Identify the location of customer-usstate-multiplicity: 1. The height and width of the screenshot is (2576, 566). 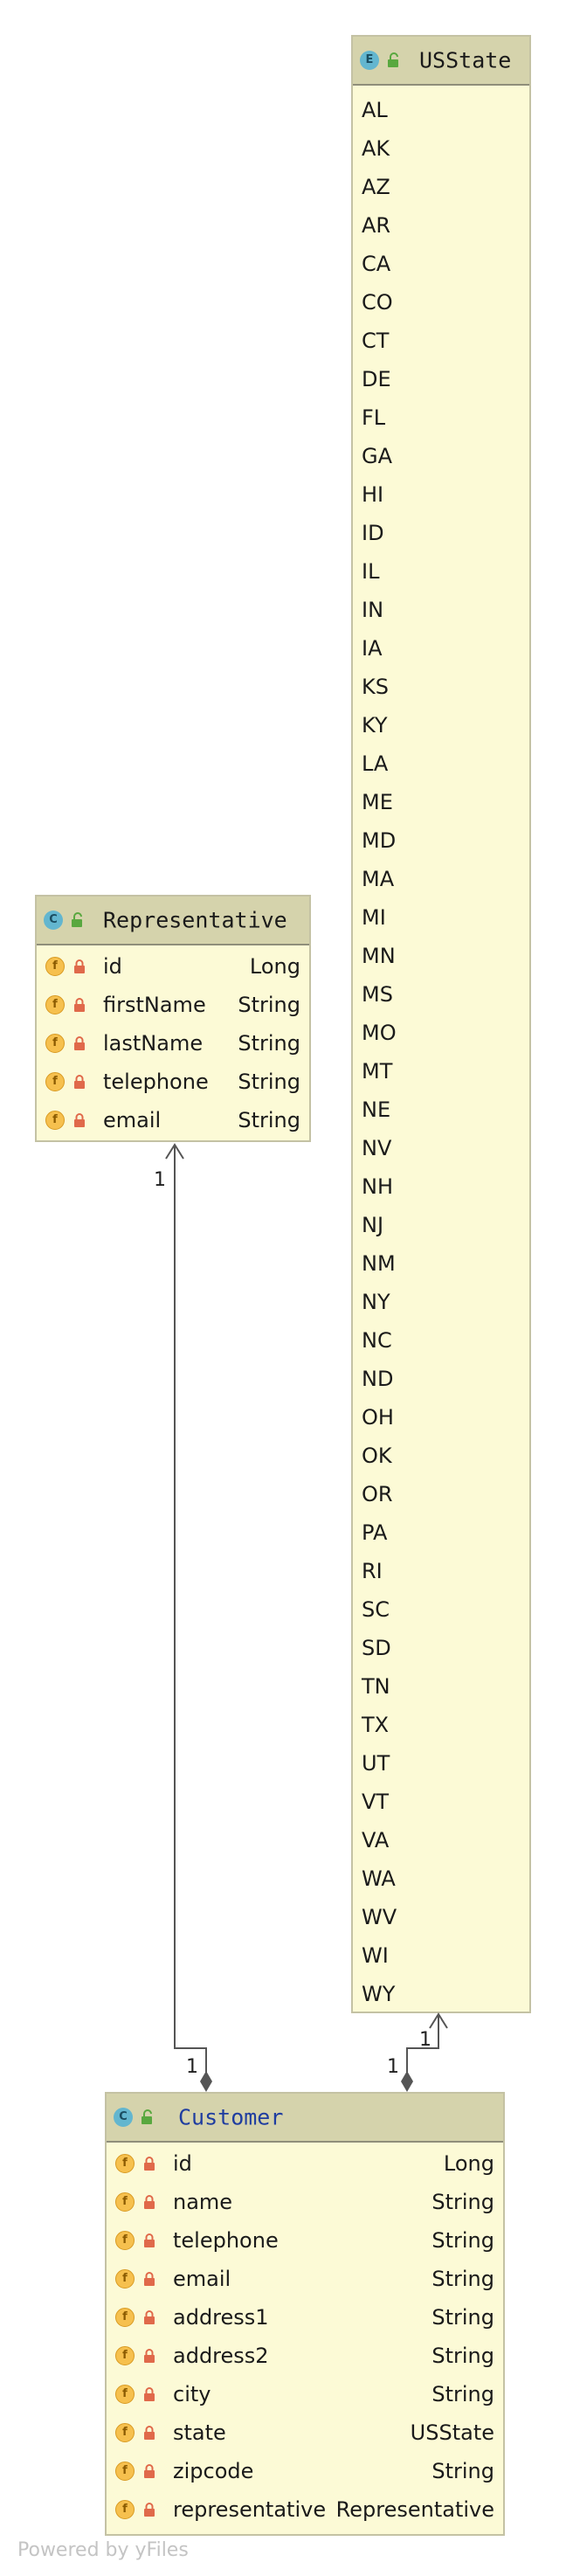
(393, 2067).